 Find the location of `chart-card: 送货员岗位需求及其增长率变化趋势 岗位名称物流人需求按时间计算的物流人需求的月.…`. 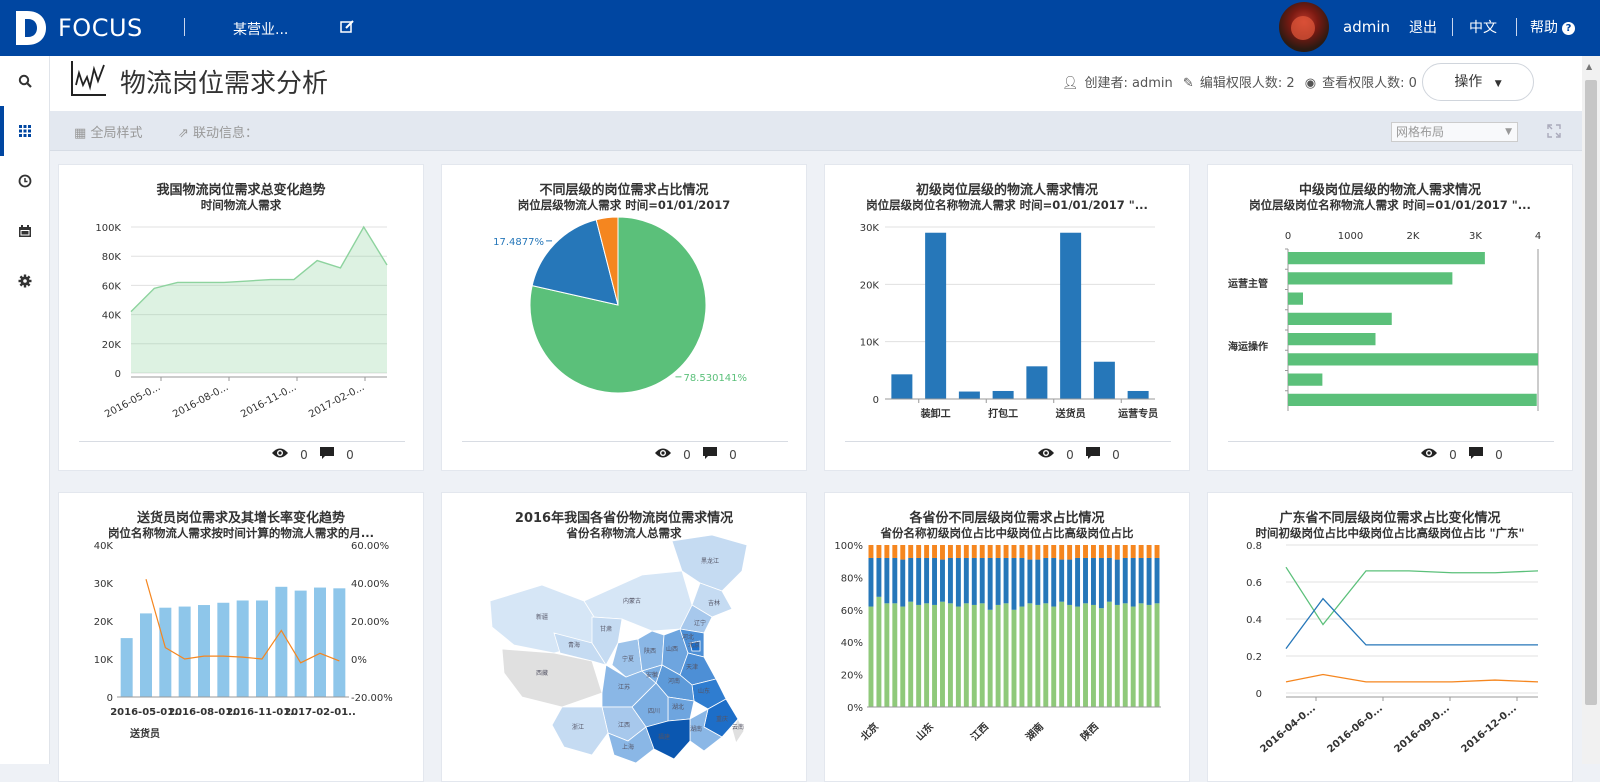

chart-card: 送货员岗位需求及其增长率变化趋势 岗位名称物流人需求按时间计算的物流人需求的月.… is located at coordinates (241, 637).